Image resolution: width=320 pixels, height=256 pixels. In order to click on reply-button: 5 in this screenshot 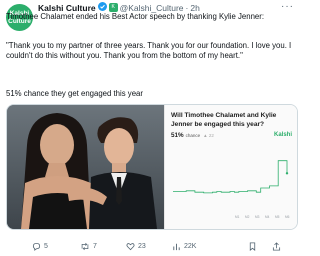, I will do `click(40, 246)`.